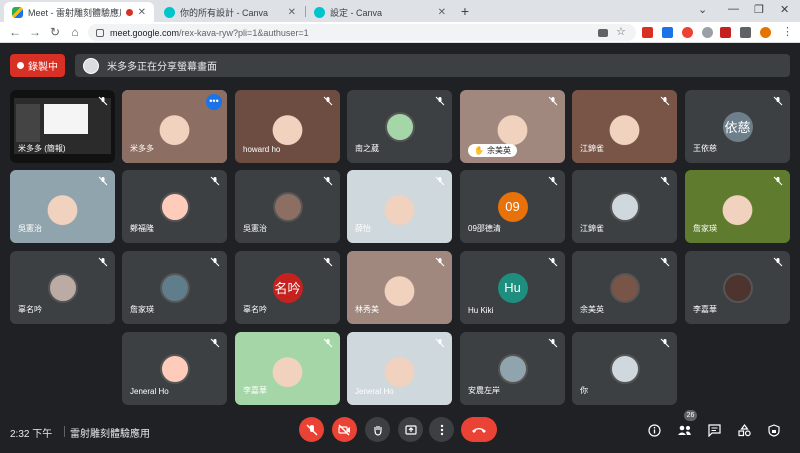 This screenshot has height=453, width=800. I want to click on recording-badge: 錄製中, so click(37, 65).